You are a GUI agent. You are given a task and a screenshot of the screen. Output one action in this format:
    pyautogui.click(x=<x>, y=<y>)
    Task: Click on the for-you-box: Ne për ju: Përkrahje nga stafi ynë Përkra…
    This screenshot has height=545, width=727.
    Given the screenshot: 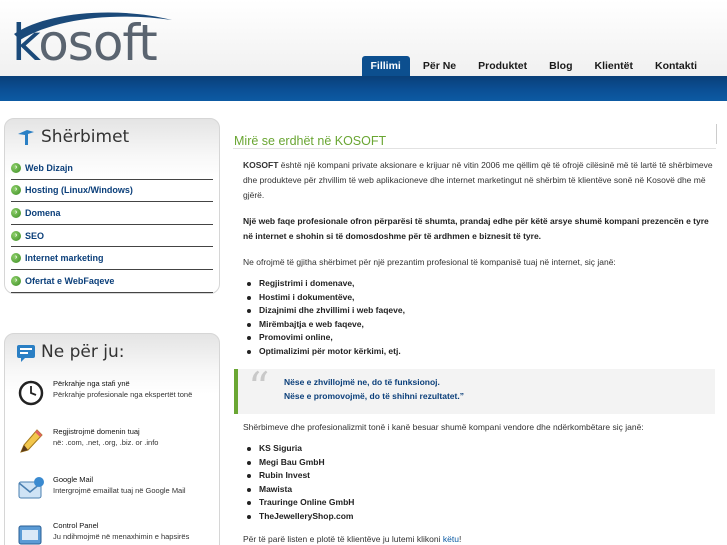 What is the action you would take?
    pyautogui.click(x=112, y=439)
    